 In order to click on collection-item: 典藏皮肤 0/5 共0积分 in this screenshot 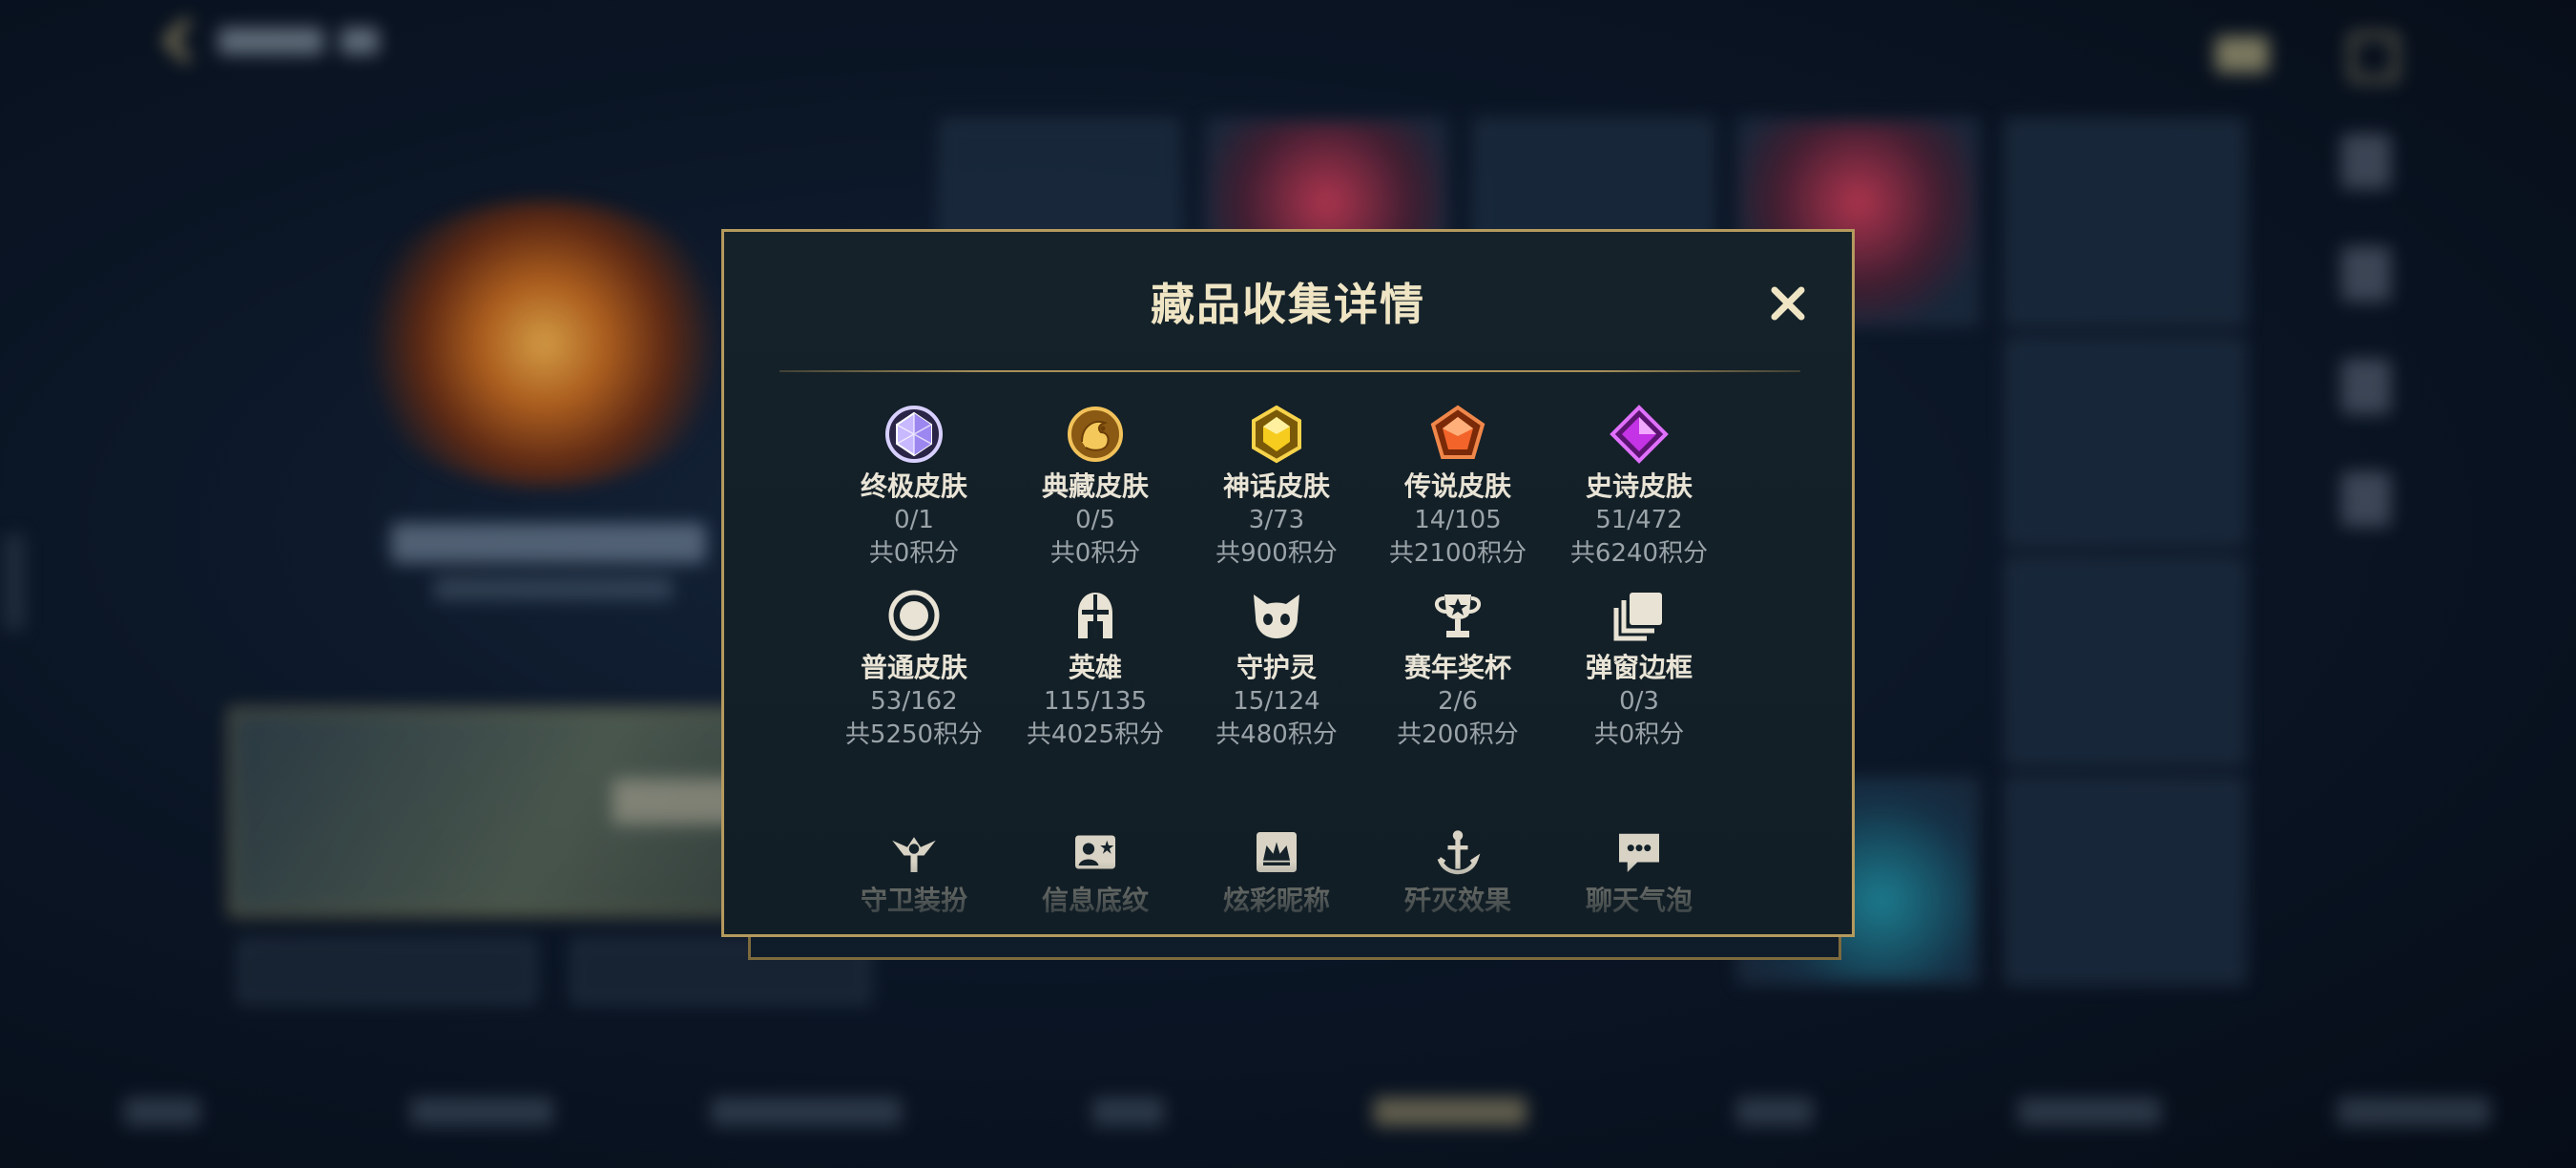, I will do `click(1095, 487)`.